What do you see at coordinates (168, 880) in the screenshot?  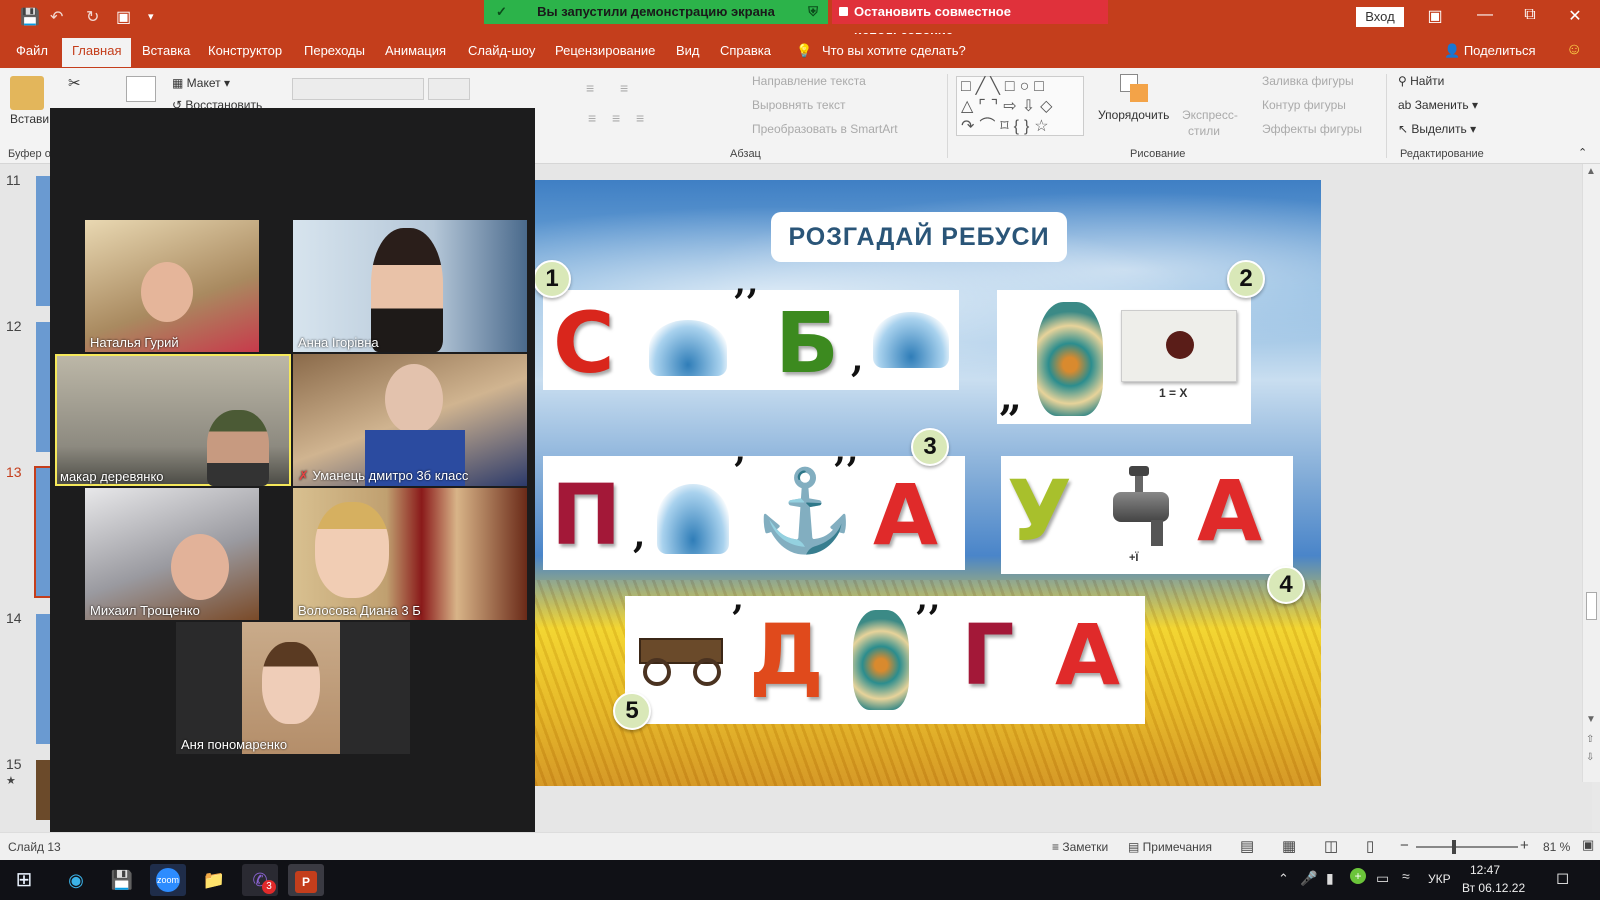 I see `zoom-app-icon: zoom` at bounding box center [168, 880].